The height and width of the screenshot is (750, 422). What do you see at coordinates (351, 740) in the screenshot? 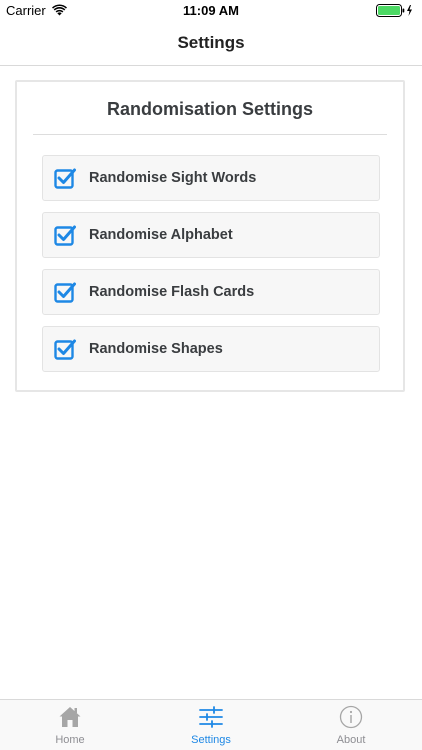
I see `tab-label: About` at bounding box center [351, 740].